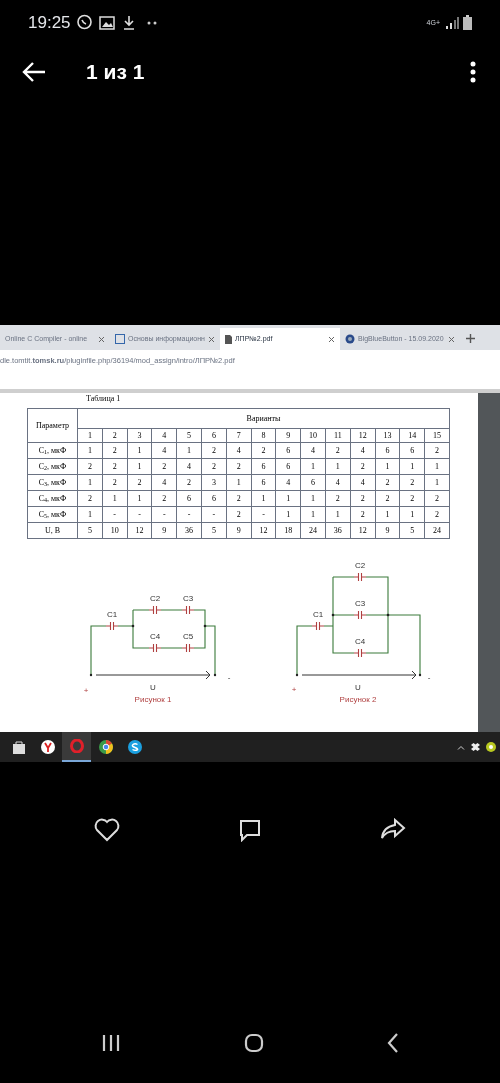  I want to click on battery-icon, so click(467, 22).